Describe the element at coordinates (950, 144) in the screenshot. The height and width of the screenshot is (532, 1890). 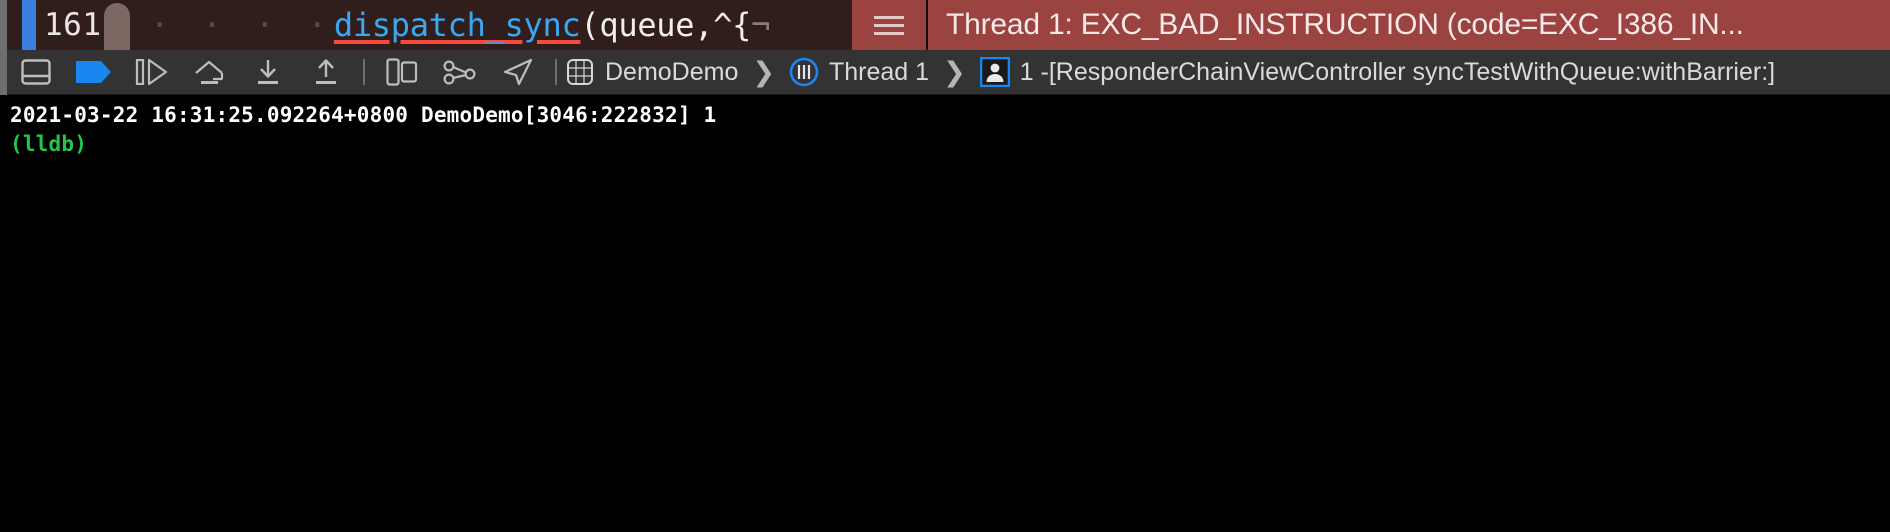
I see `lldb-prompt-line: (lldb)` at that location.